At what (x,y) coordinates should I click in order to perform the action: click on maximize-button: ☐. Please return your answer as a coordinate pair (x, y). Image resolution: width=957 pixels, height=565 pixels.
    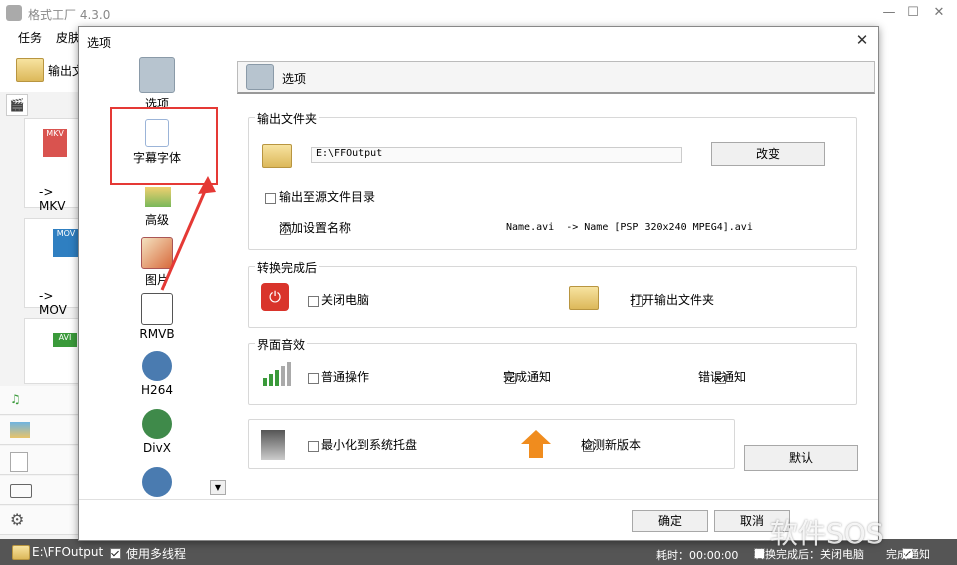
    Looking at the image, I should click on (913, 13).